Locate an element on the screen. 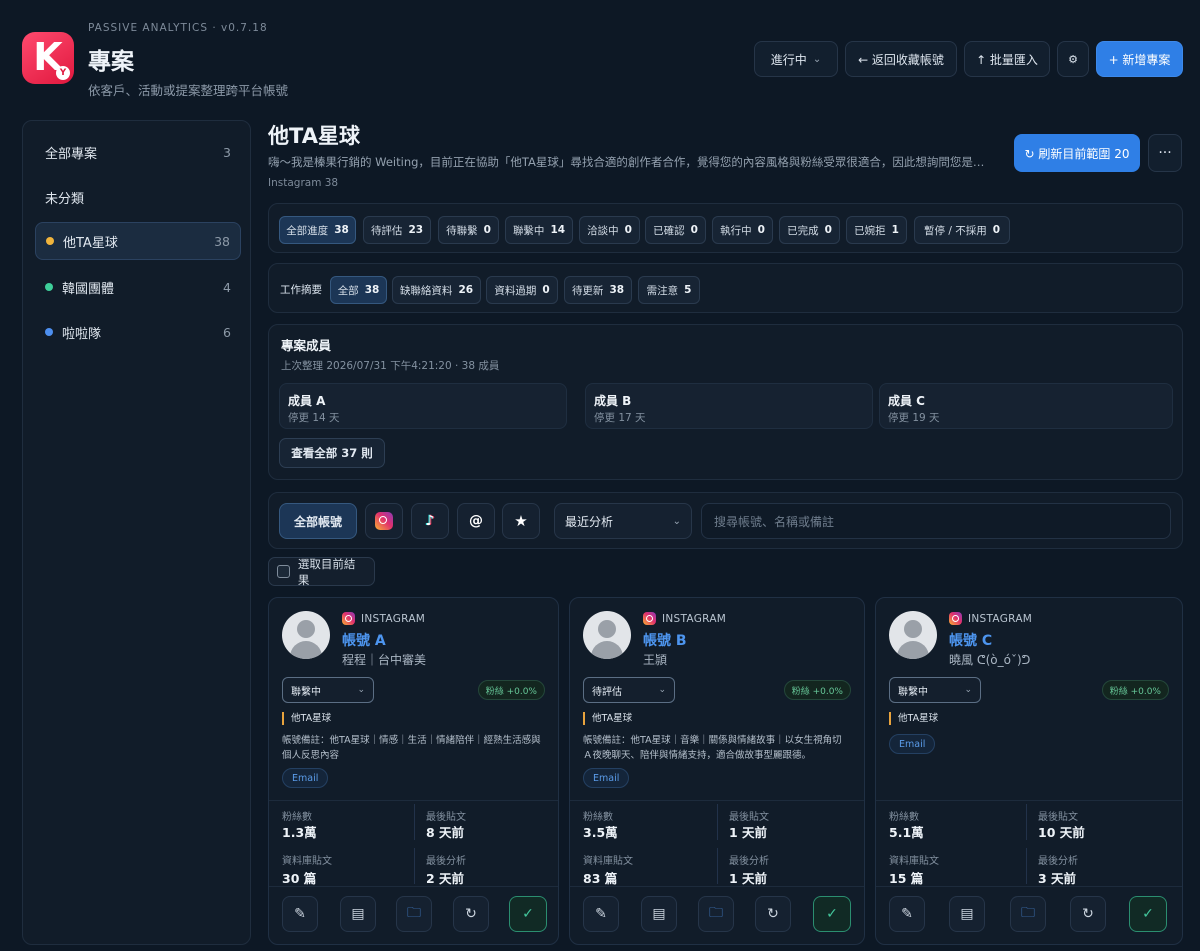 Image resolution: width=1200 pixels, height=951 pixels. sort-select: 最近分析 ⌄ is located at coordinates (623, 521).